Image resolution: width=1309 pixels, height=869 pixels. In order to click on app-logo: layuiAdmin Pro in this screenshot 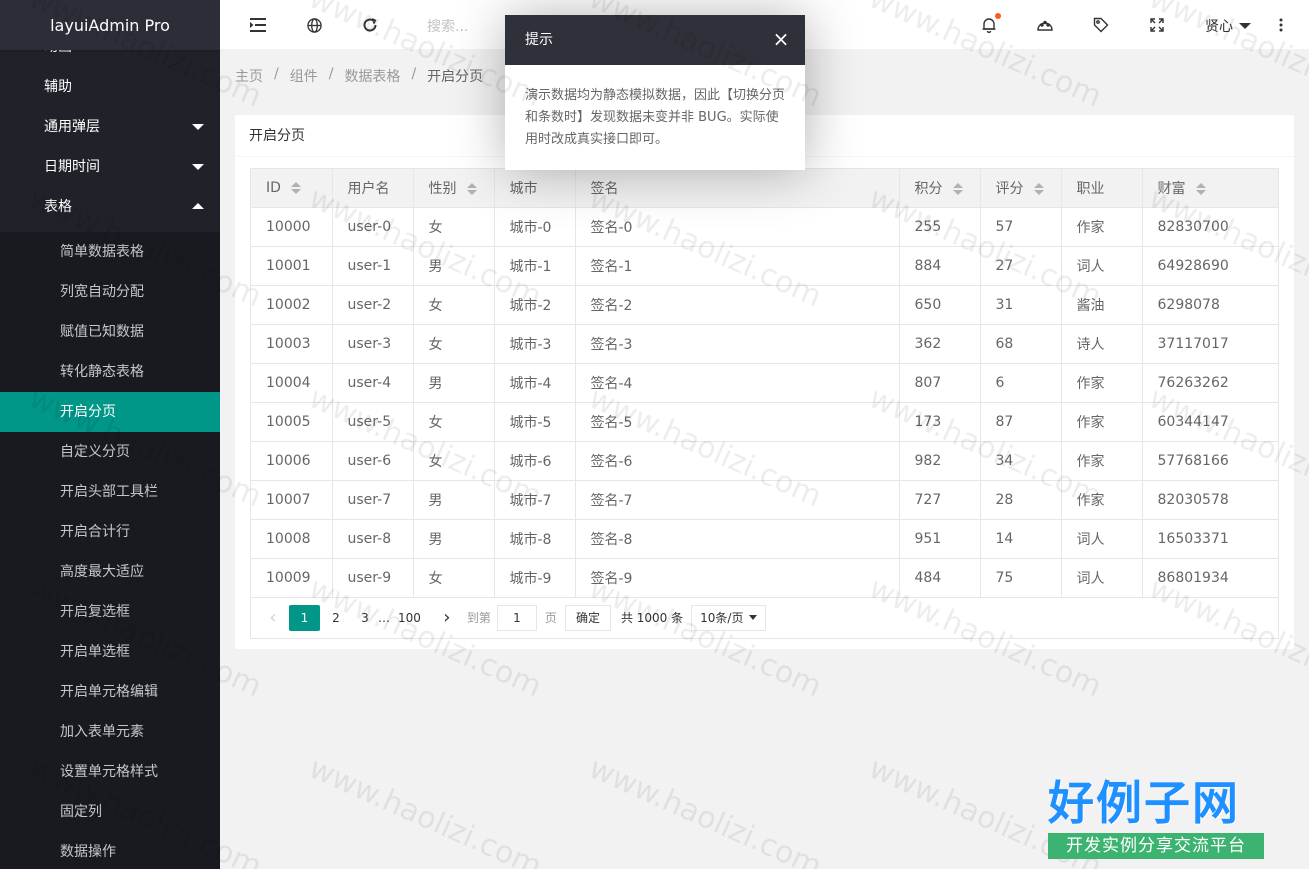, I will do `click(110, 25)`.